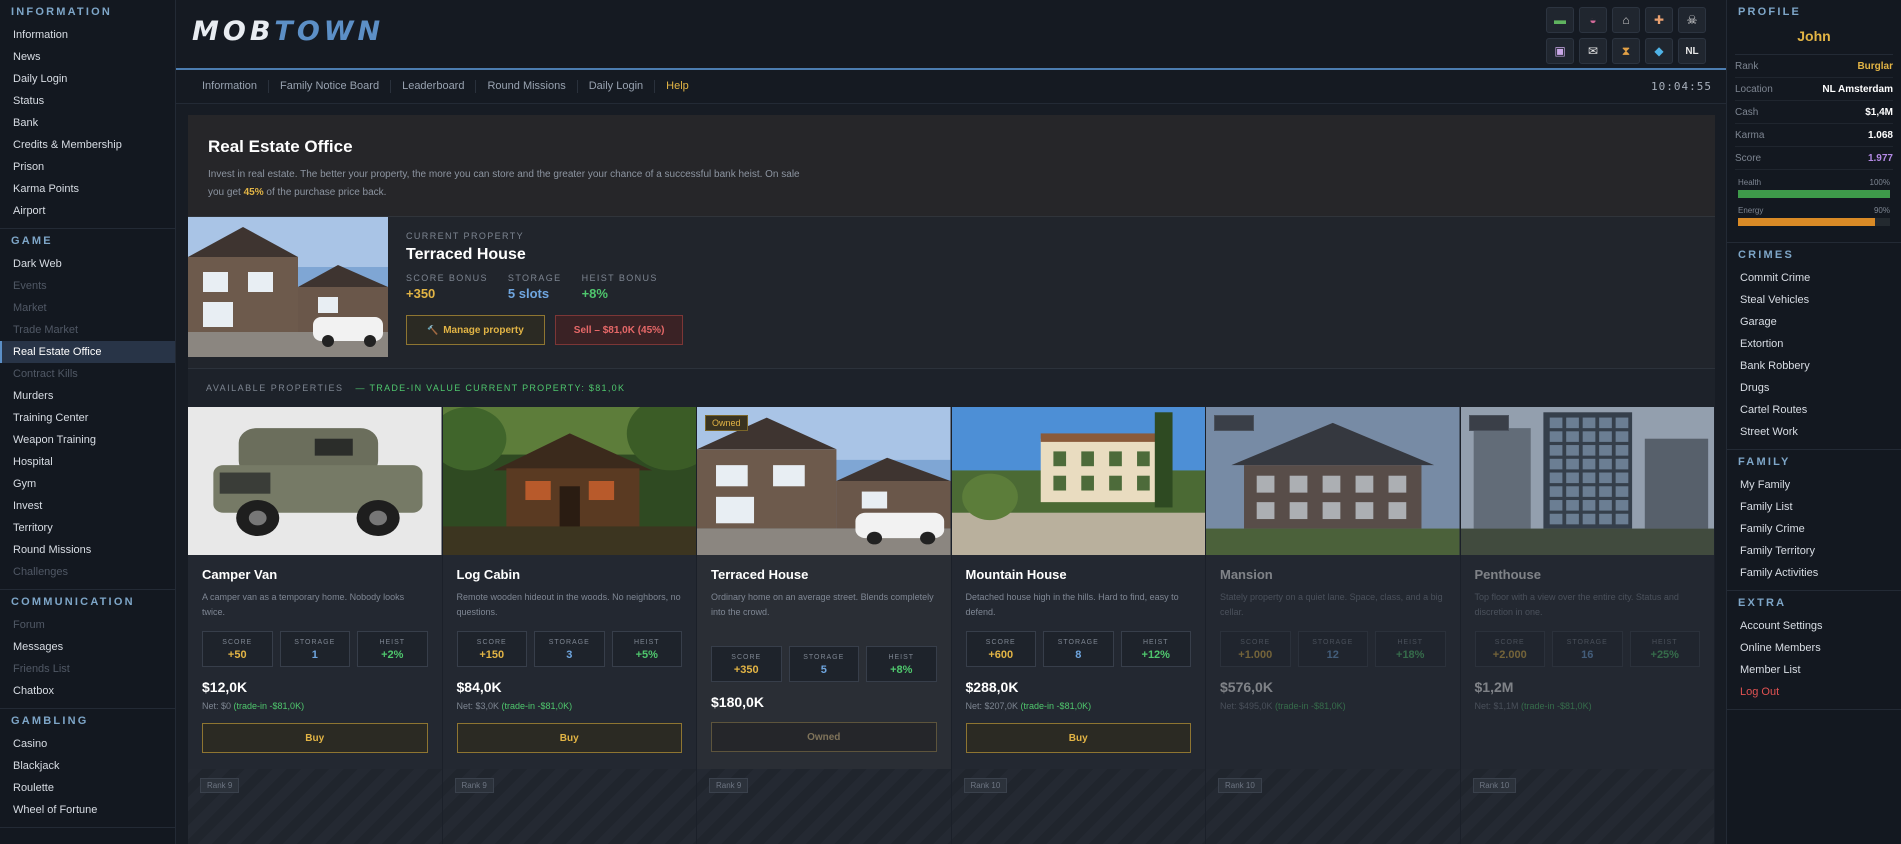 The width and height of the screenshot is (1901, 844). Describe the element at coordinates (1692, 20) in the screenshot. I see `skull-quick-button: ☠` at that location.